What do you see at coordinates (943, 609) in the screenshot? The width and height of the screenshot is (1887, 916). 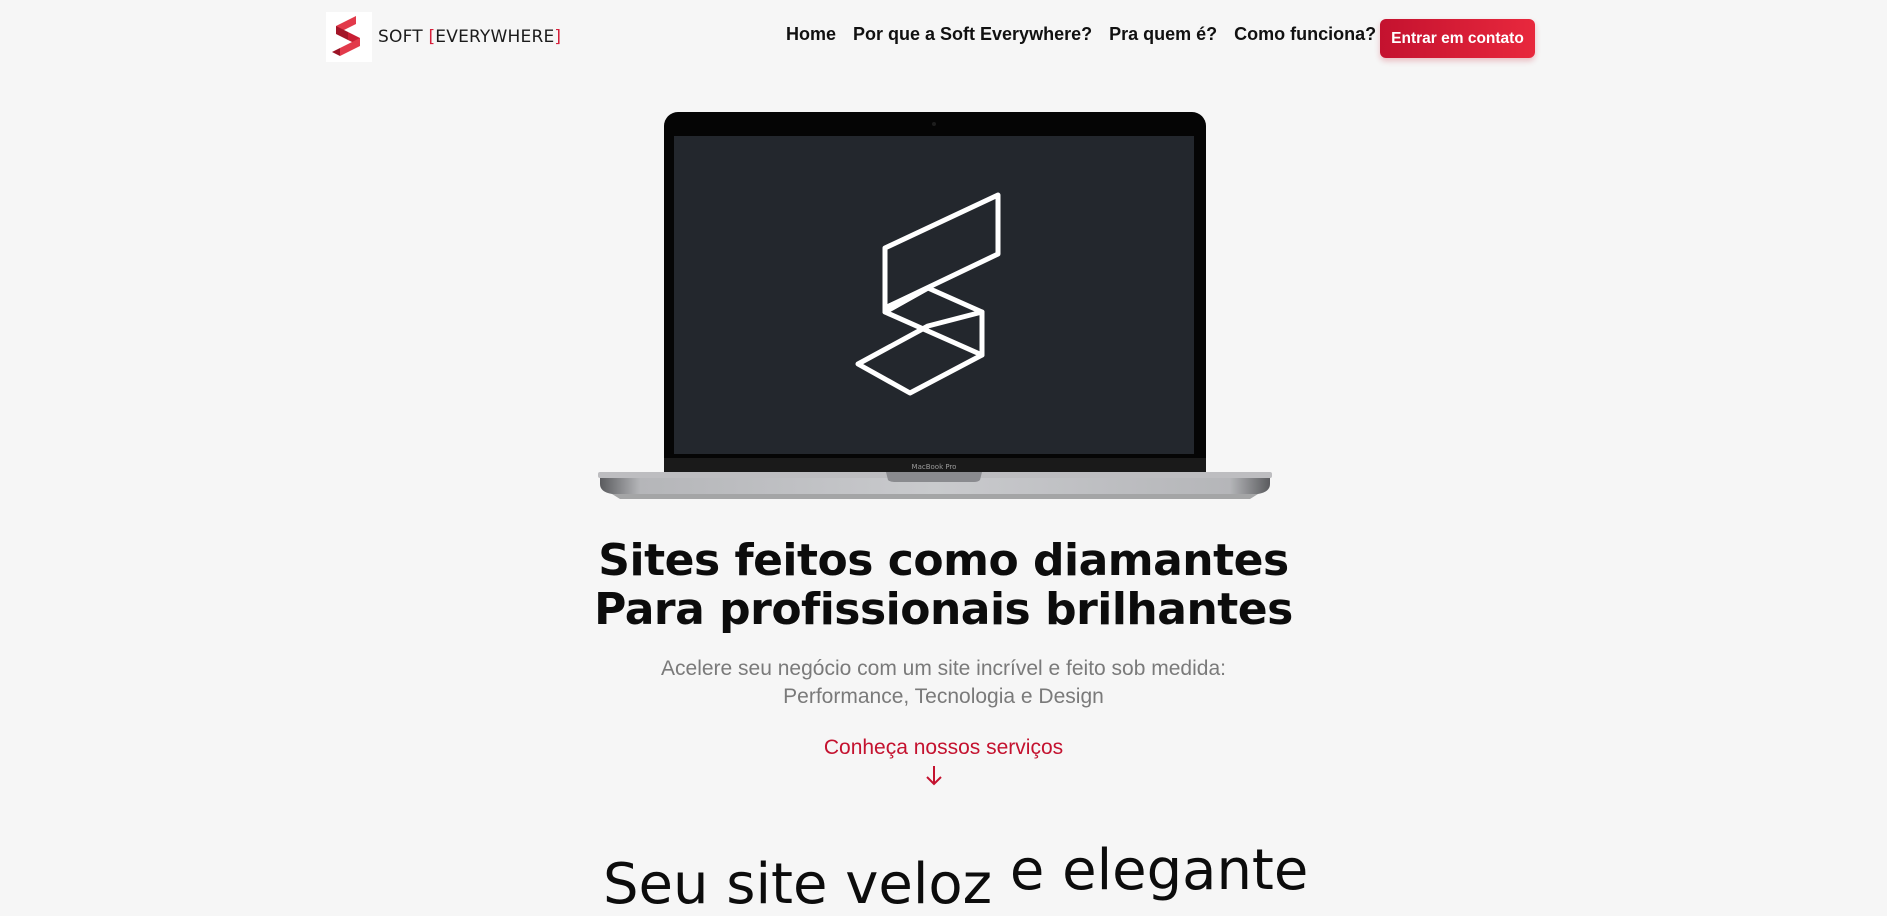 I see `hero-title-line2: Para profissionais brilhantes` at bounding box center [943, 609].